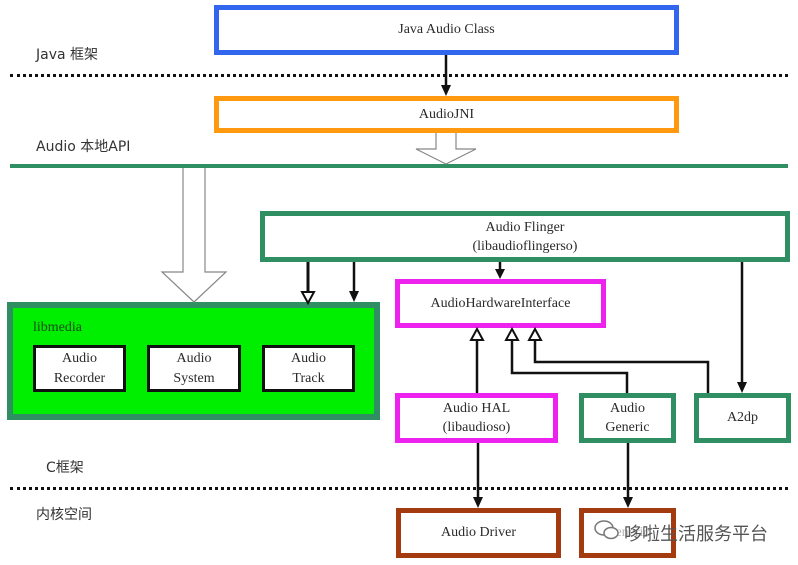 The image size is (798, 565). I want to click on audio-hal-title: Audio HAL, so click(476, 408).